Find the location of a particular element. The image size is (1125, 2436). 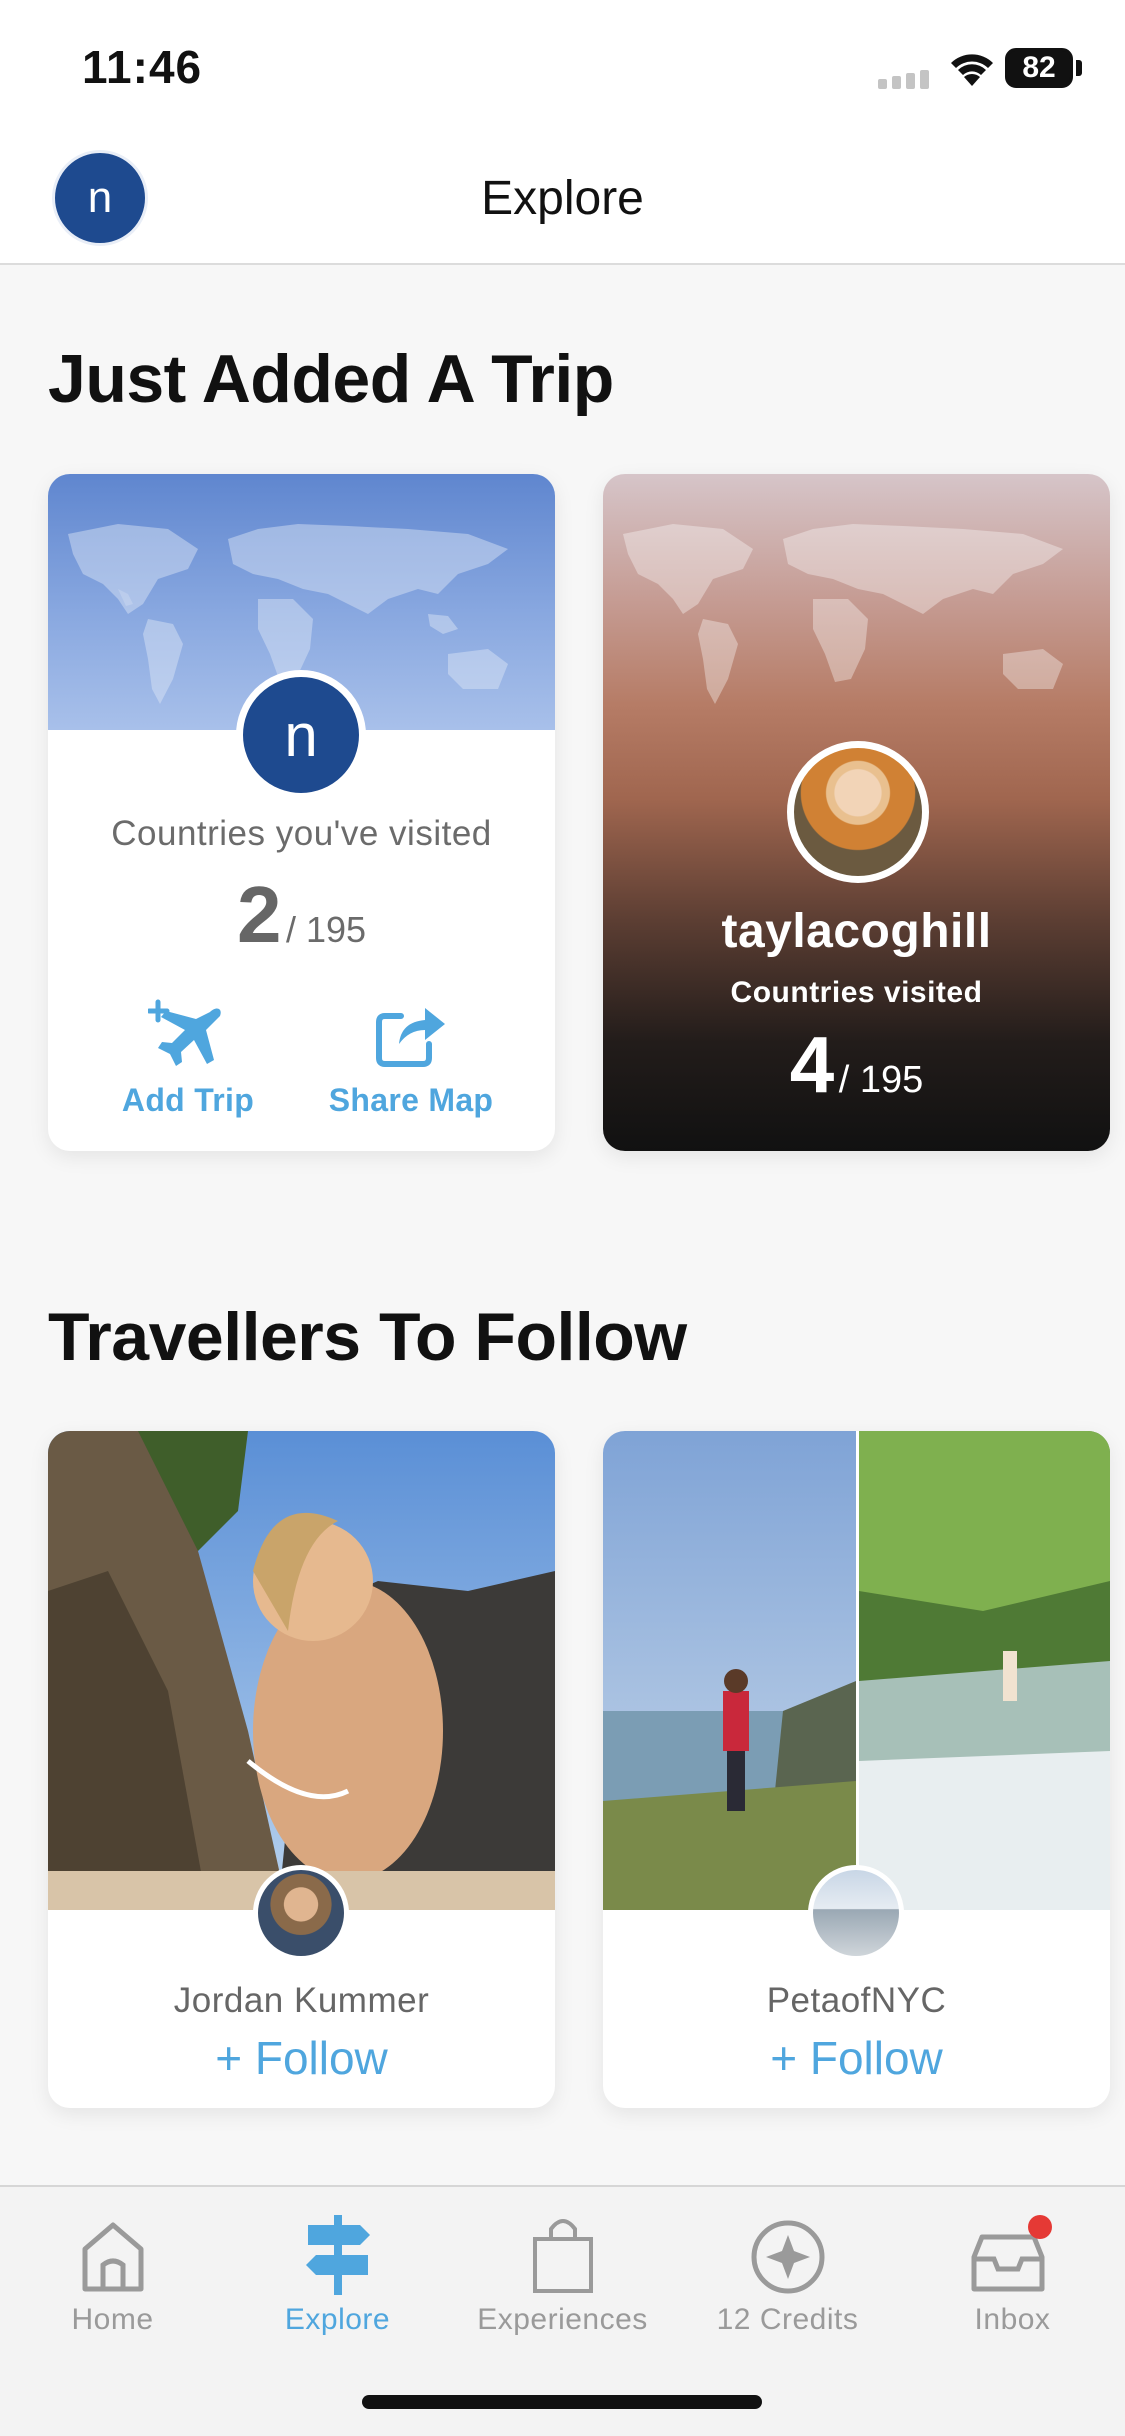

friend-countries-label: Countries visited is located at coordinates (856, 992).